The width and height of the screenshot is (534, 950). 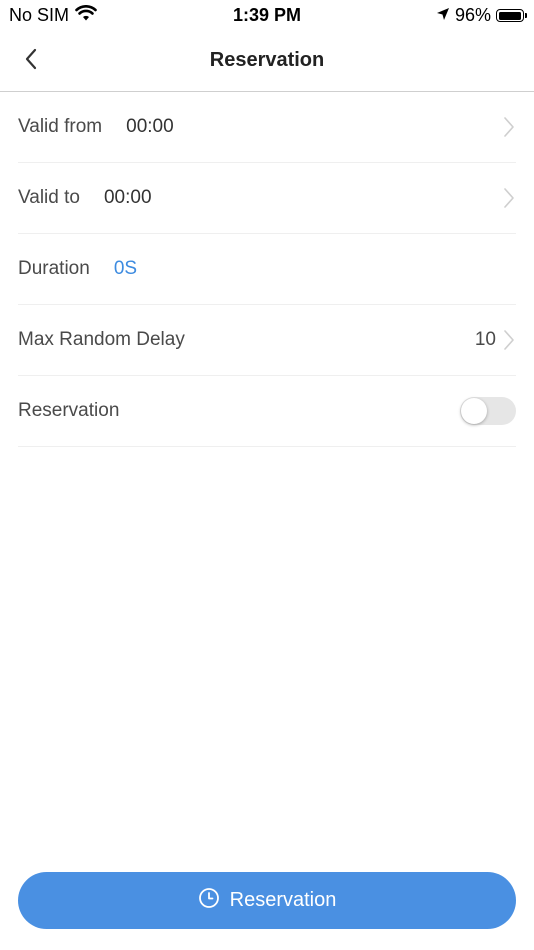 What do you see at coordinates (472, 15) in the screenshot?
I see `battery-percent: 96%` at bounding box center [472, 15].